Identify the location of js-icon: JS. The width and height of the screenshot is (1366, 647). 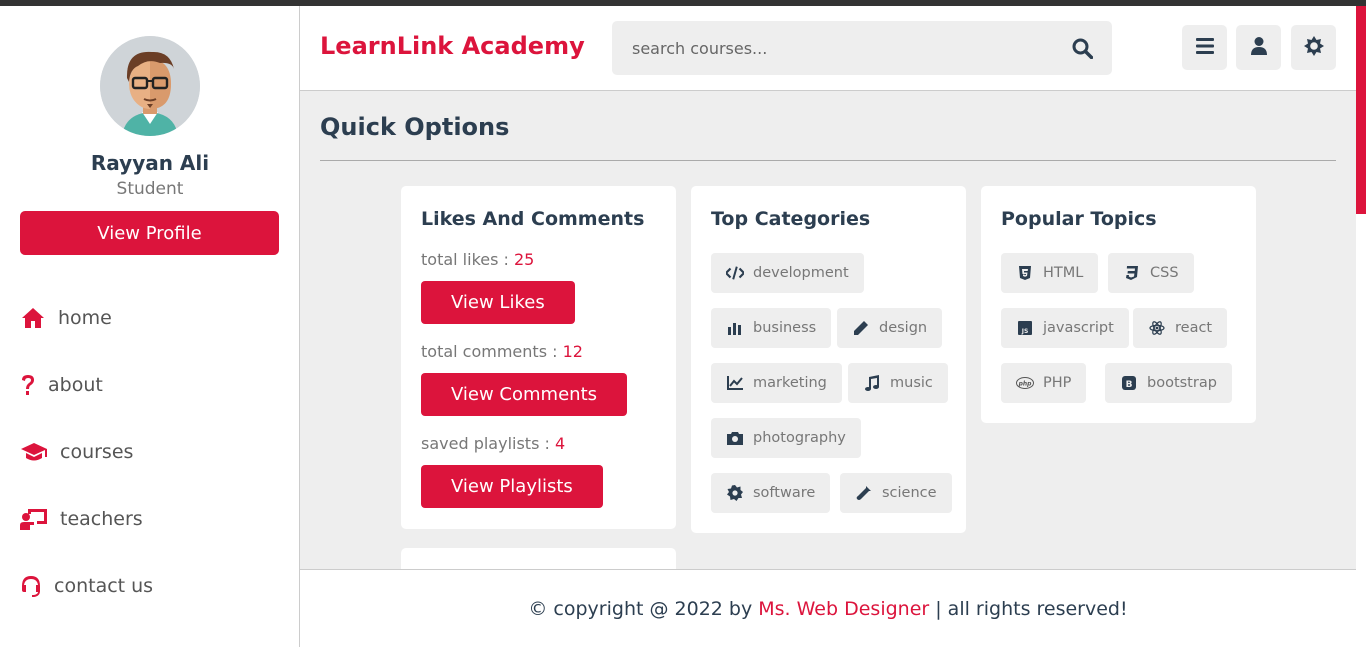
(1025, 328).